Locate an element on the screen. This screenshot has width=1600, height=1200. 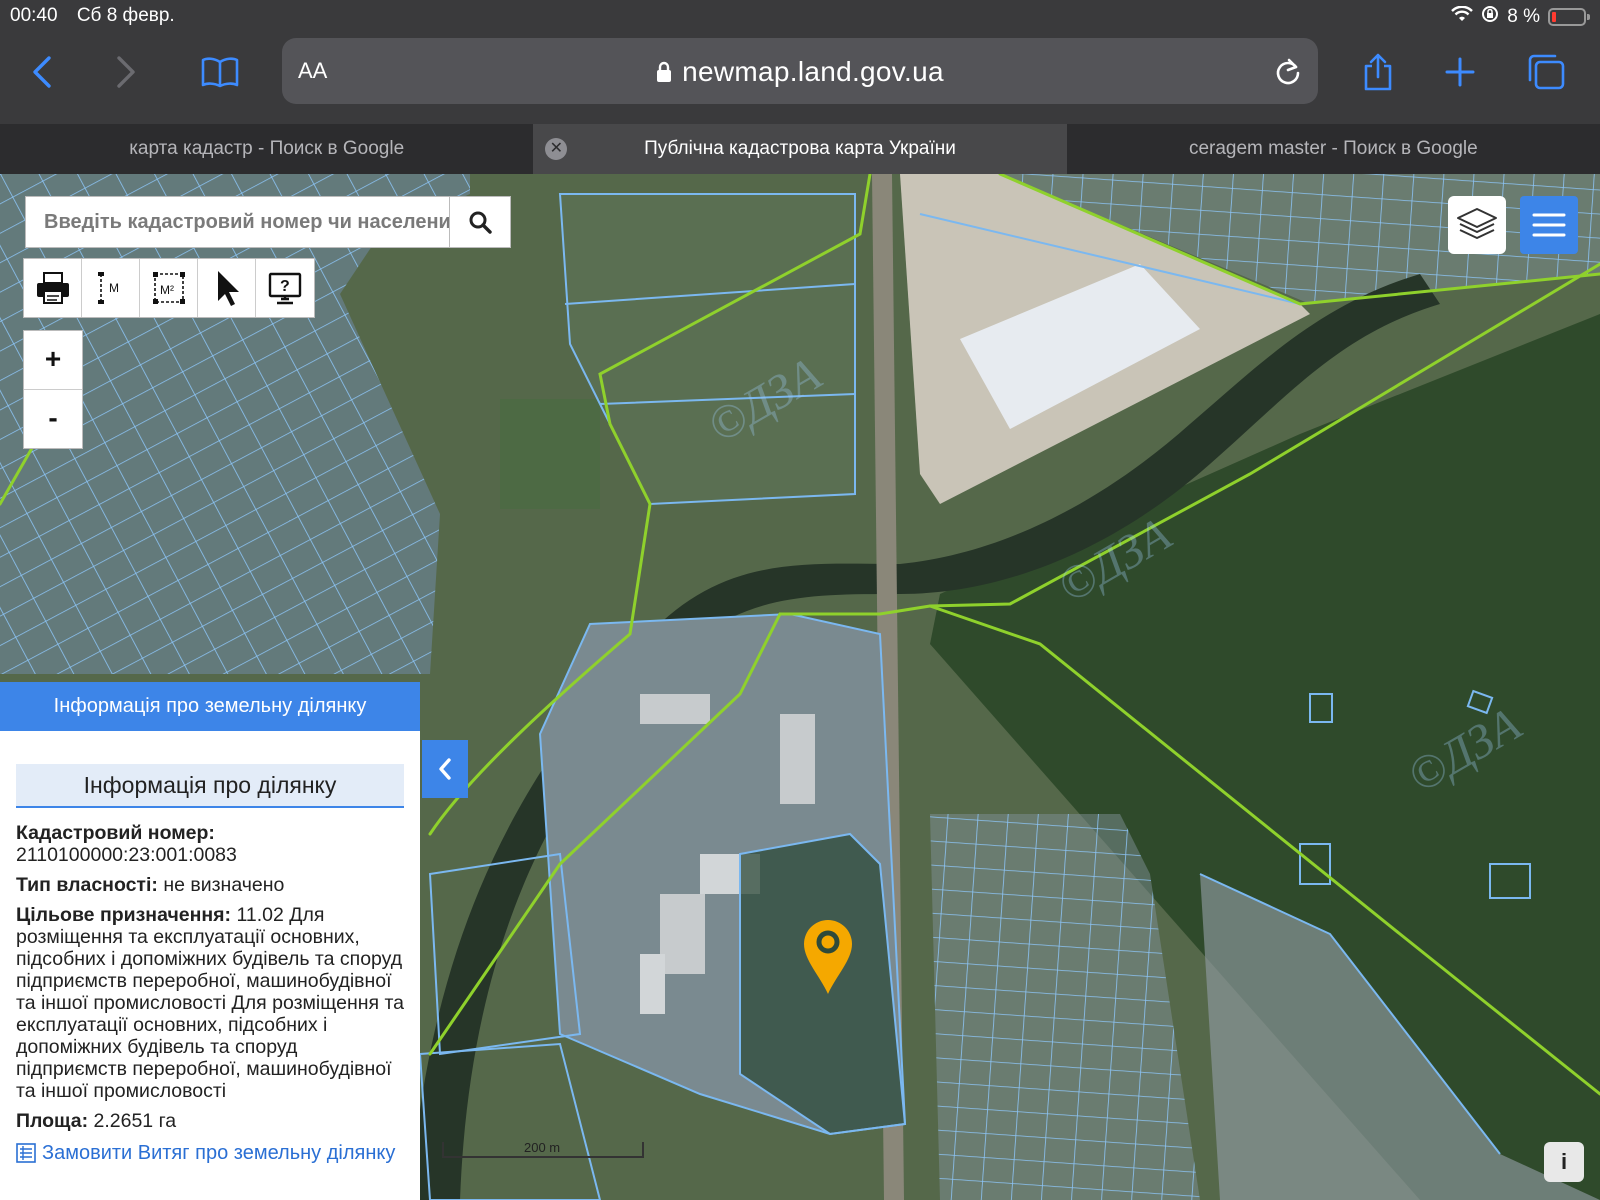
tabs-overview-button is located at coordinates (1546, 72).